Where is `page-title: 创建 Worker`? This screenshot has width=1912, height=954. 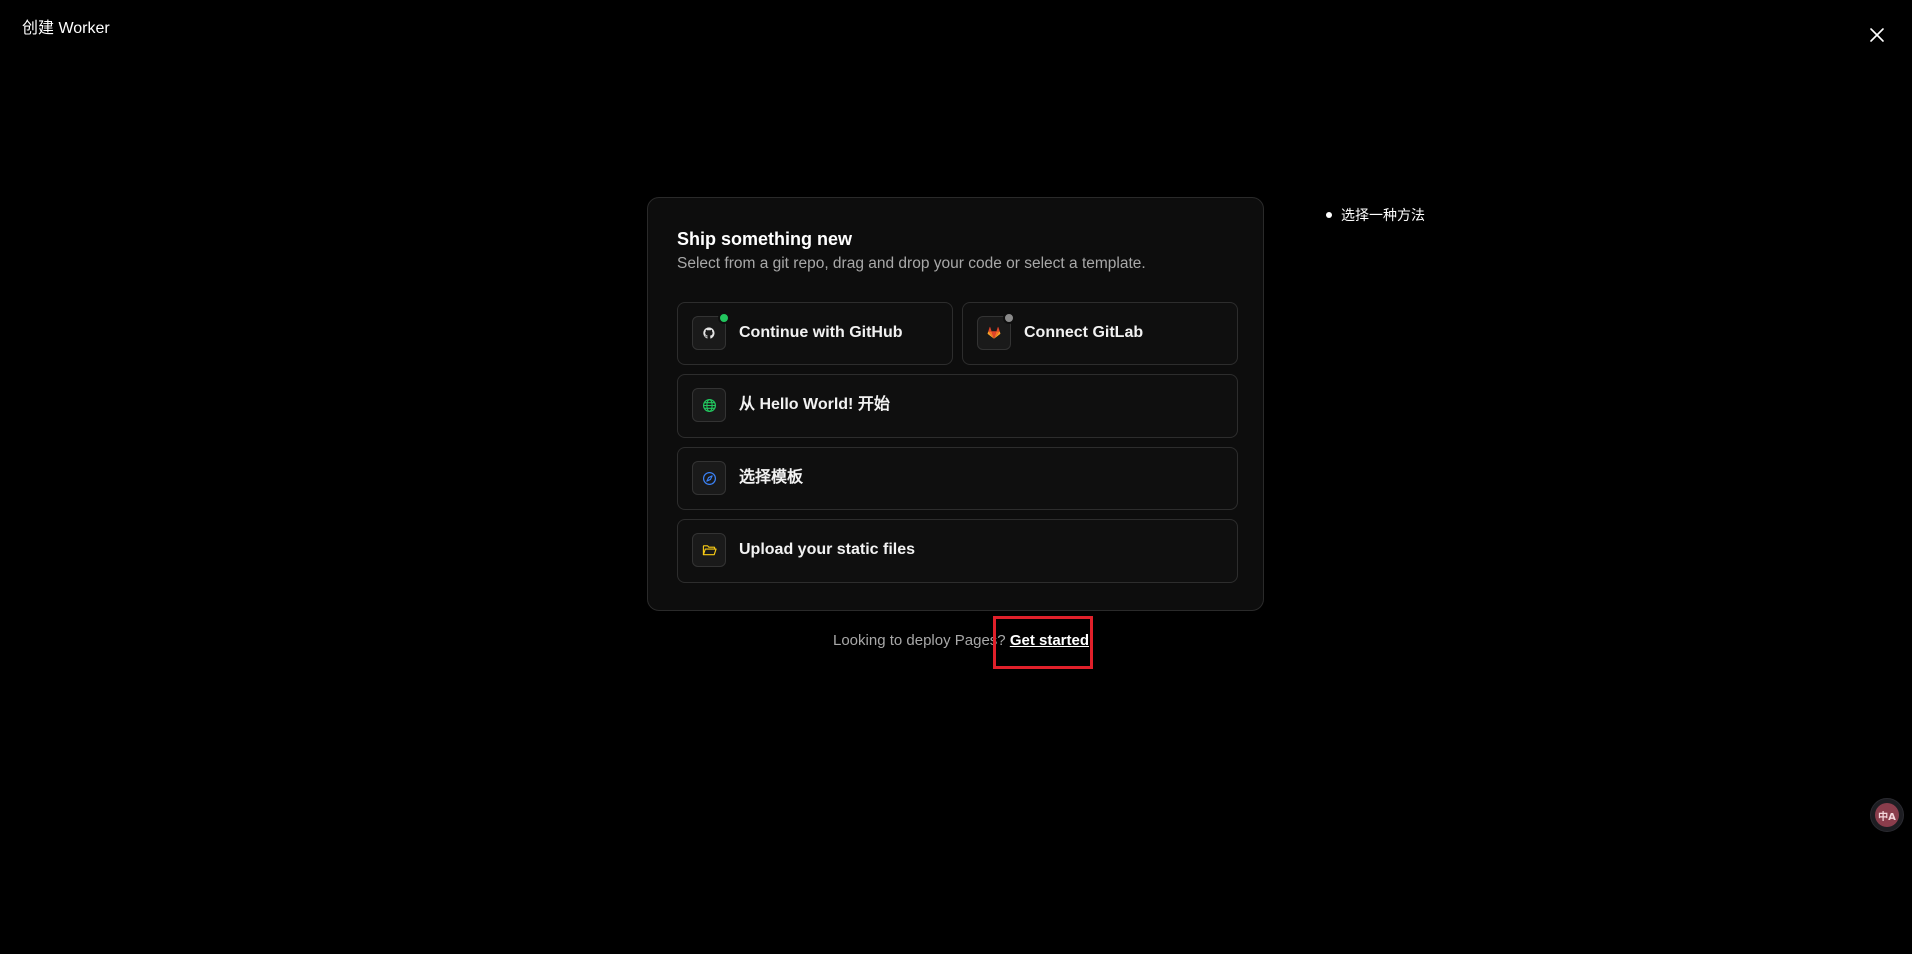
page-title: 创建 Worker is located at coordinates (66, 28).